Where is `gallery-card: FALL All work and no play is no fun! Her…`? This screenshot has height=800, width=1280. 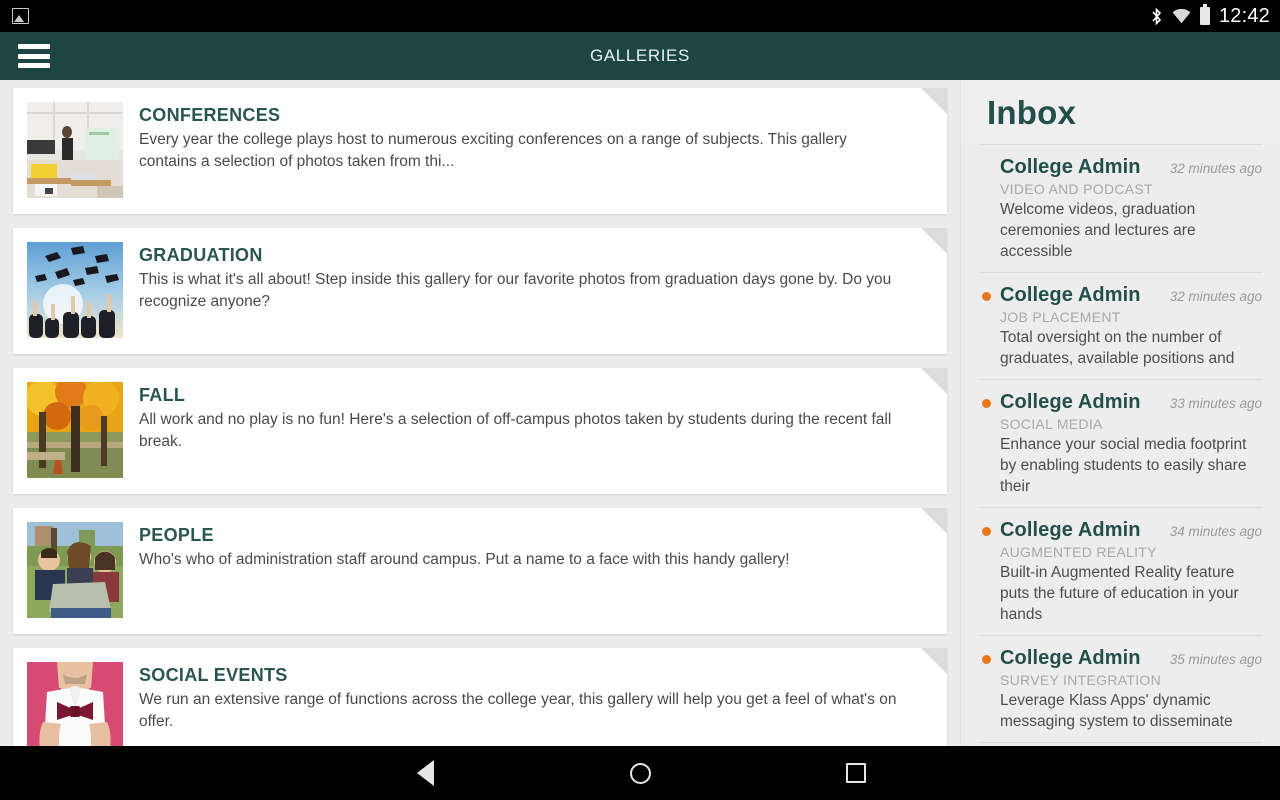 gallery-card: FALL All work and no play is no fun! Her… is located at coordinates (480, 431).